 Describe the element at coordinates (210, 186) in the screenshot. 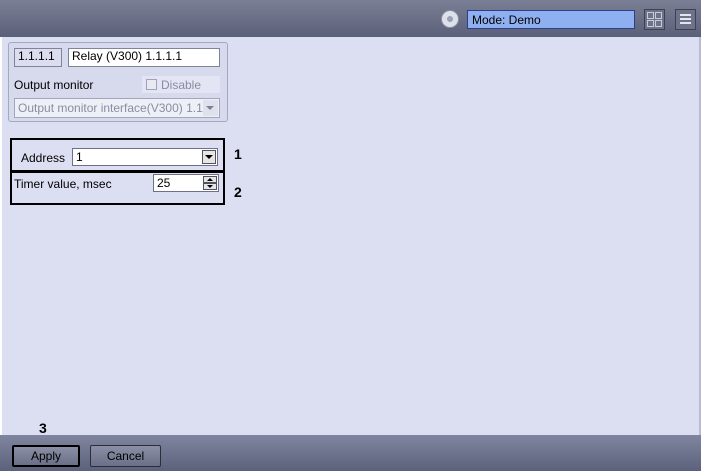

I see `spin-down-icon` at that location.